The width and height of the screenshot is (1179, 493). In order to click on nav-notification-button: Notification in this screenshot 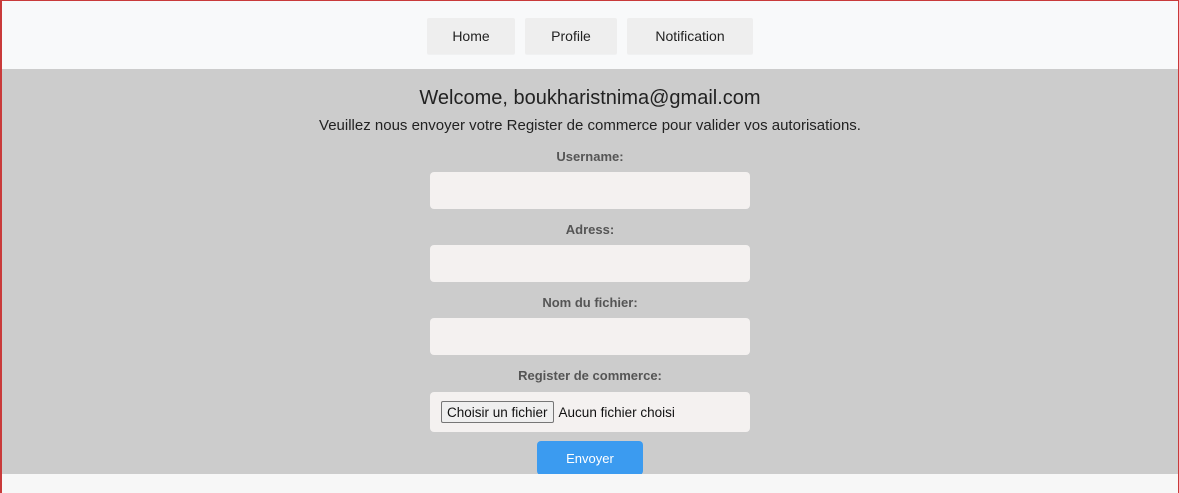, I will do `click(690, 36)`.